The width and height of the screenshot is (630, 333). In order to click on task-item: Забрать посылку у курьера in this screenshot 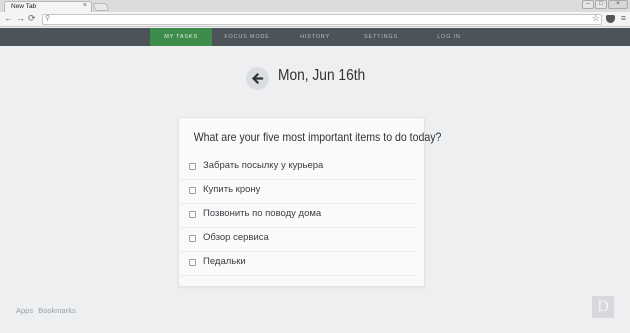, I will do `click(296, 168)`.